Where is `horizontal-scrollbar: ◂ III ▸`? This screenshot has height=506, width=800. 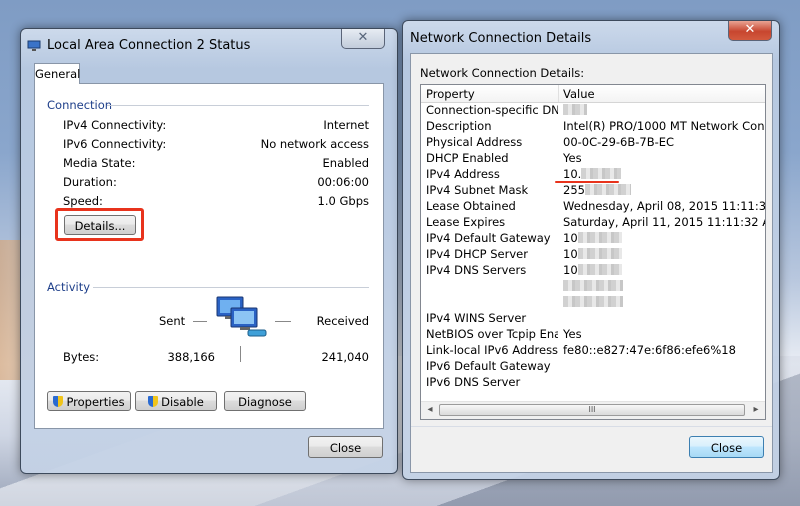 horizontal-scrollbar: ◂ III ▸ is located at coordinates (593, 410).